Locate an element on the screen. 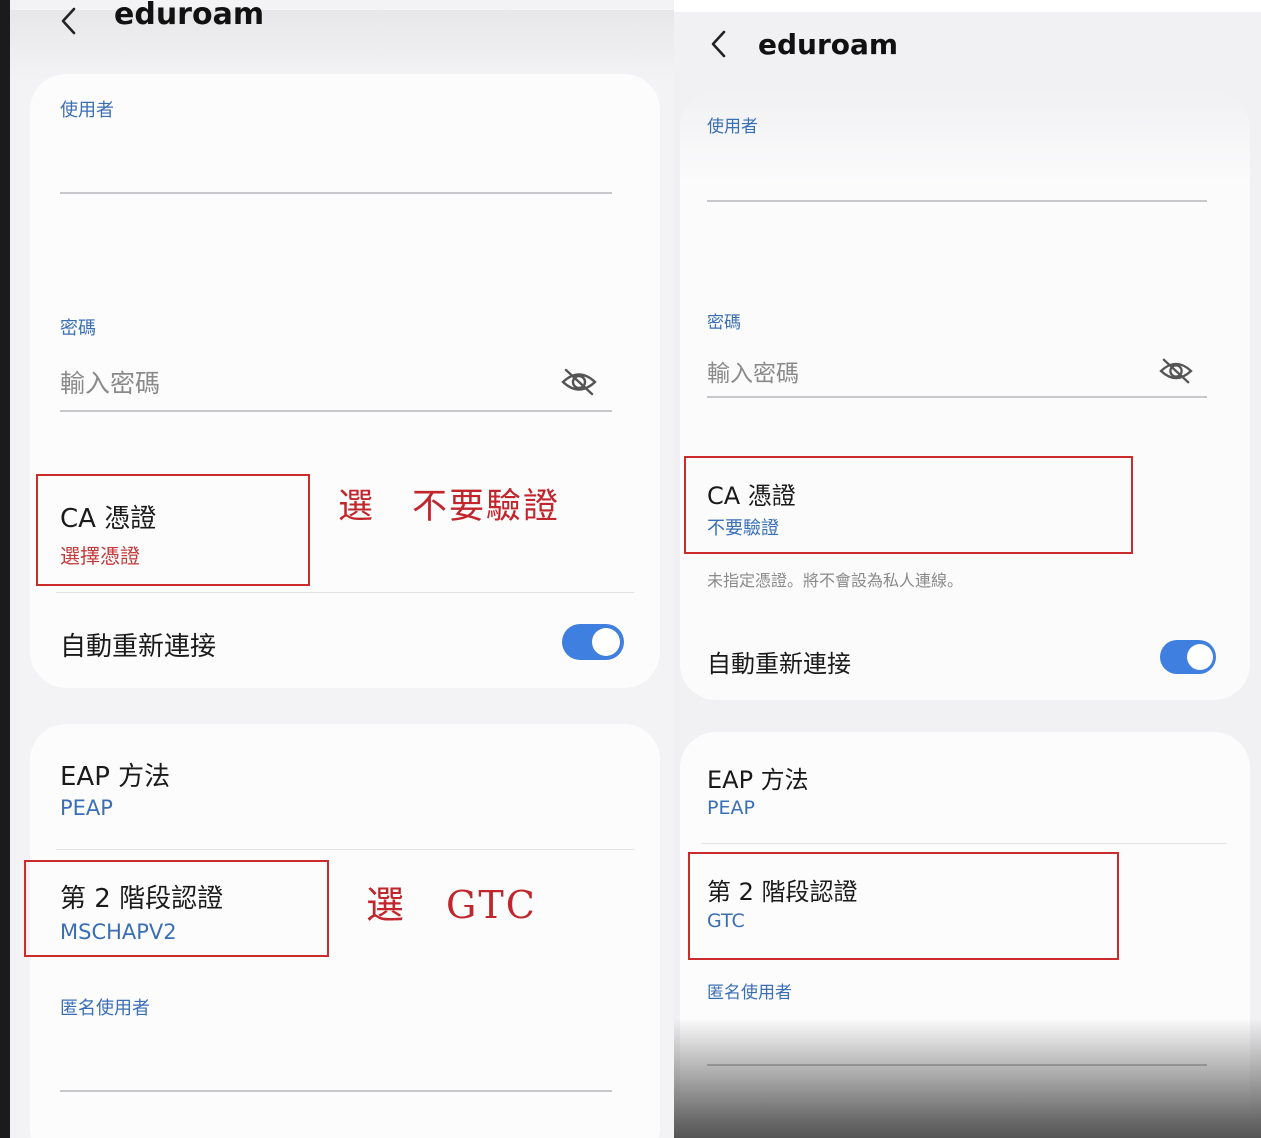 This screenshot has width=1261, height=1138. bottom-shadow is located at coordinates (967, 1078).